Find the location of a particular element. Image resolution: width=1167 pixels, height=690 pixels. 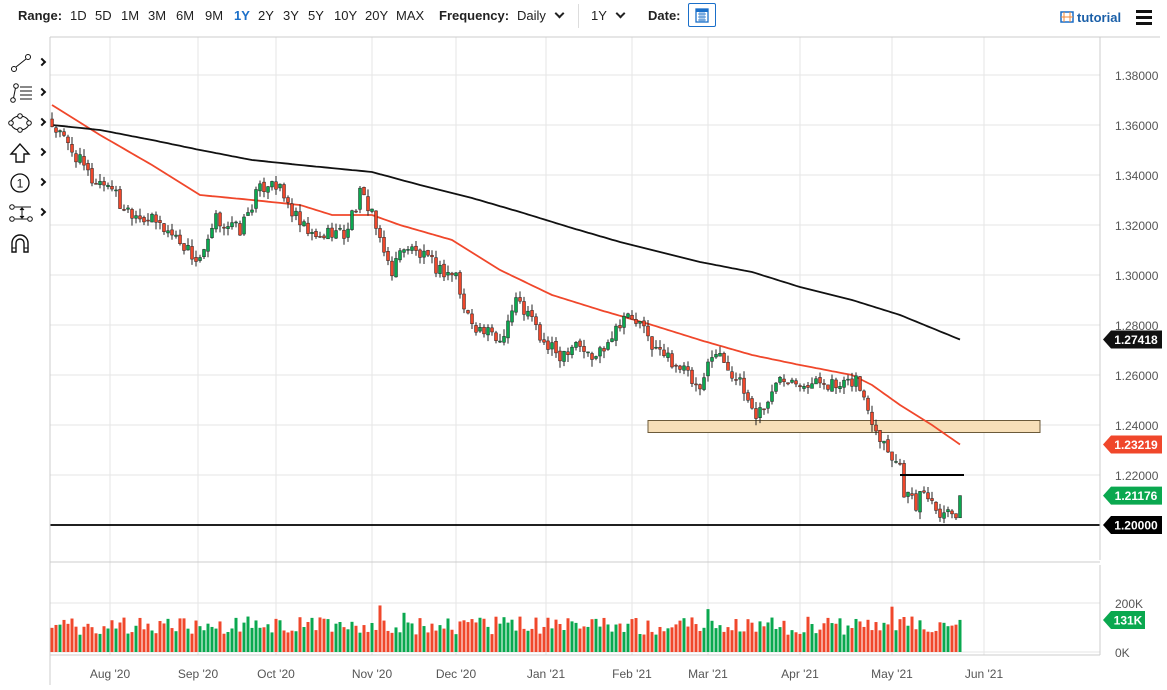

film-icon is located at coordinates (1067, 17).